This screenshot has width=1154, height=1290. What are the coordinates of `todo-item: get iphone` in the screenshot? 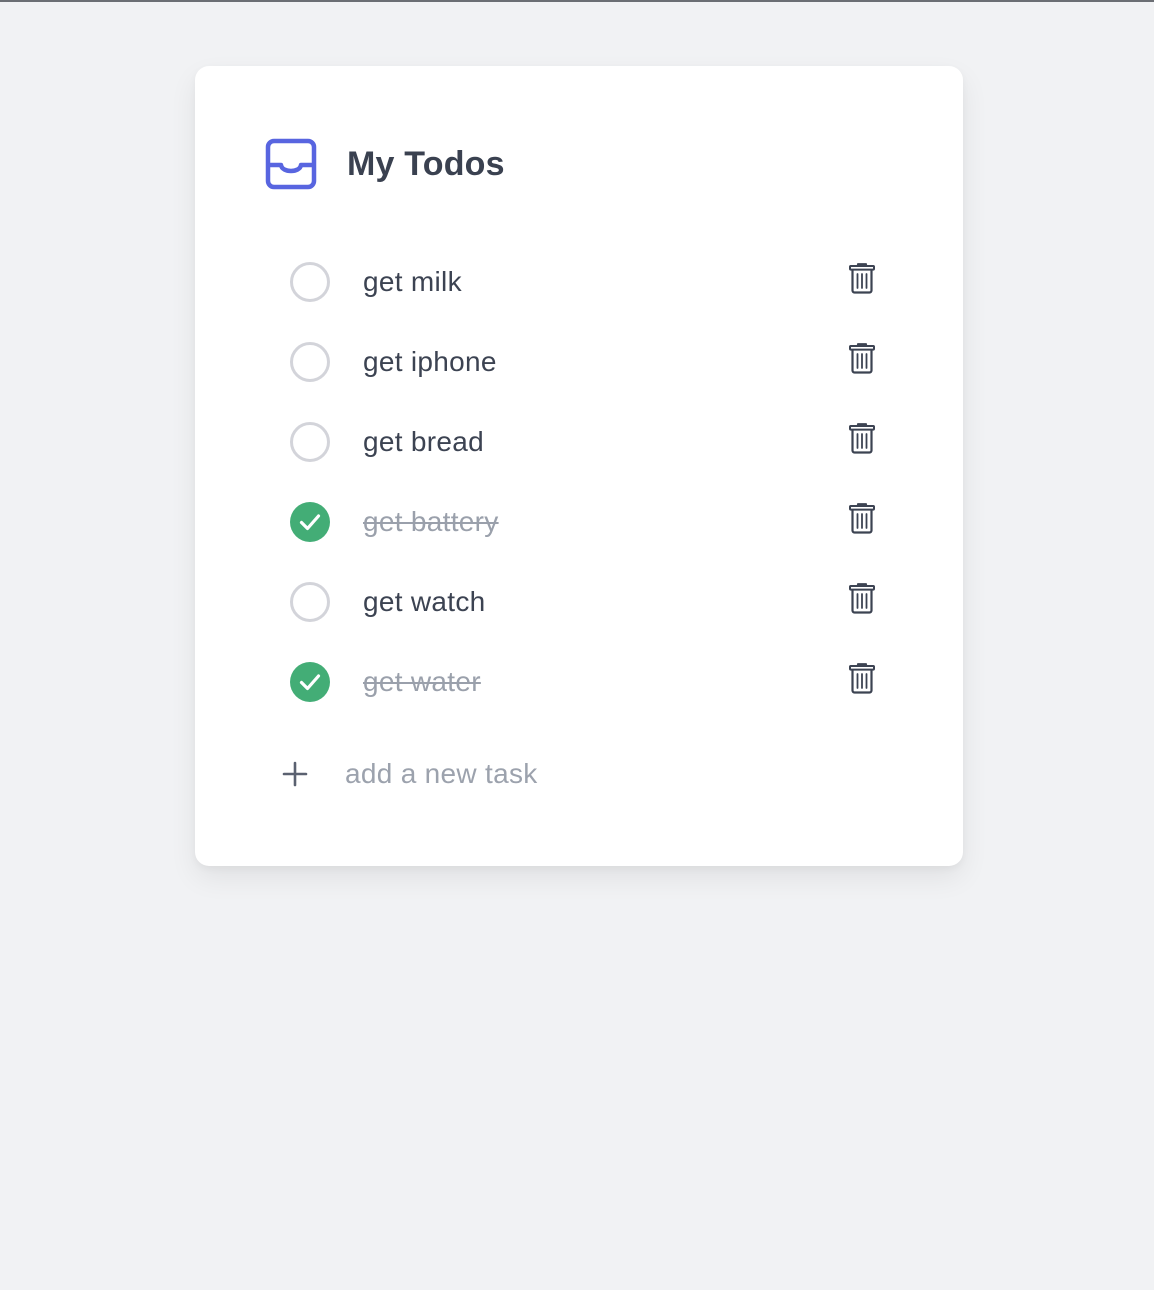 It's located at (579, 362).